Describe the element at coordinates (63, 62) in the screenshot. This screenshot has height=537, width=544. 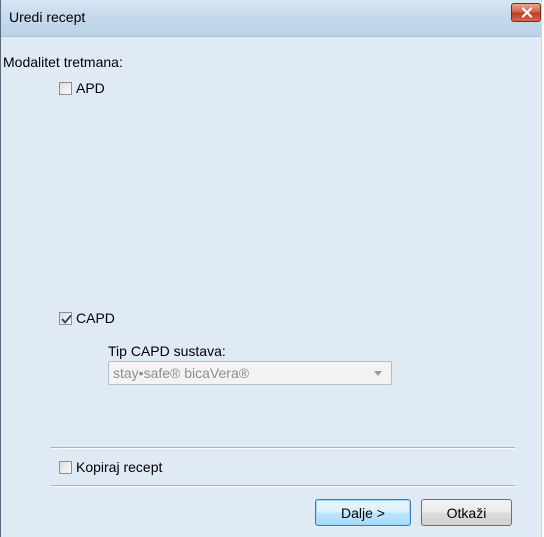
I see `treatment-modality-label: Modalitet tretmana:` at that location.